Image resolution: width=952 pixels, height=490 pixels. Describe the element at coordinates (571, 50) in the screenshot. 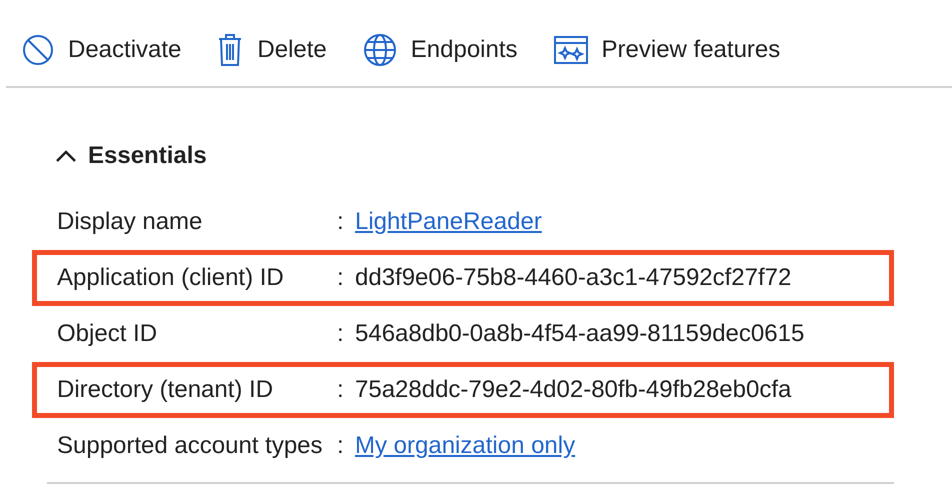

I see `sparkle-window-icon` at that location.